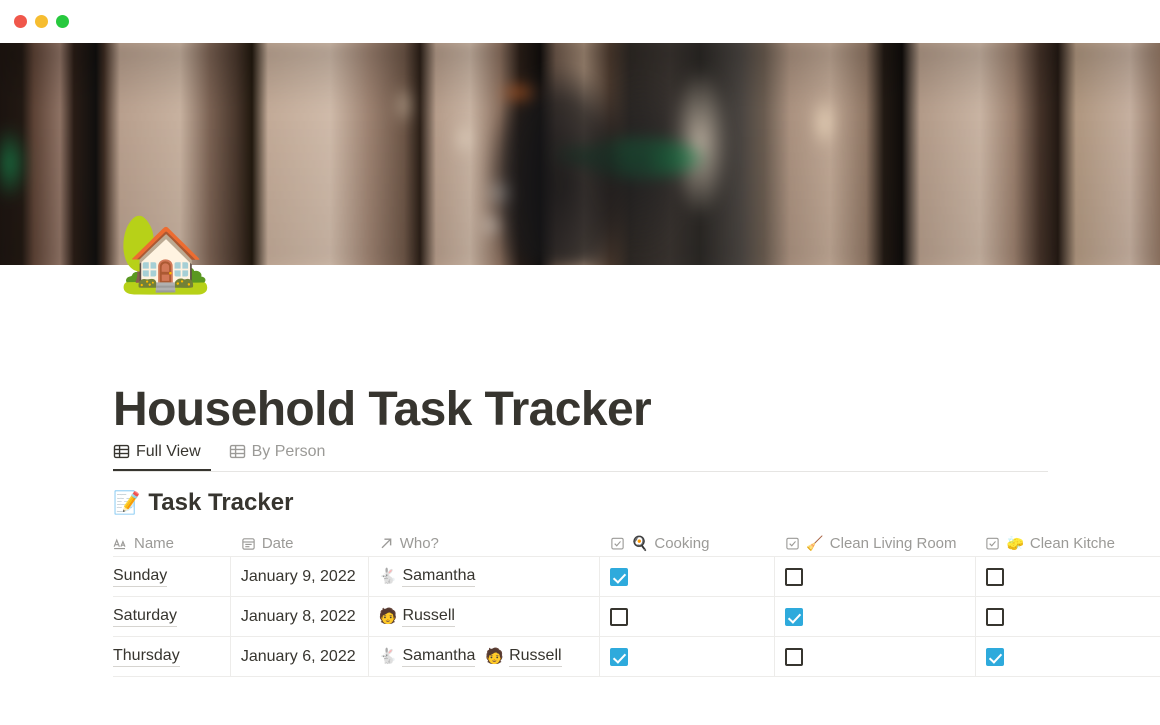 The width and height of the screenshot is (1160, 725). I want to click on memo-icon: 📝, so click(127, 502).